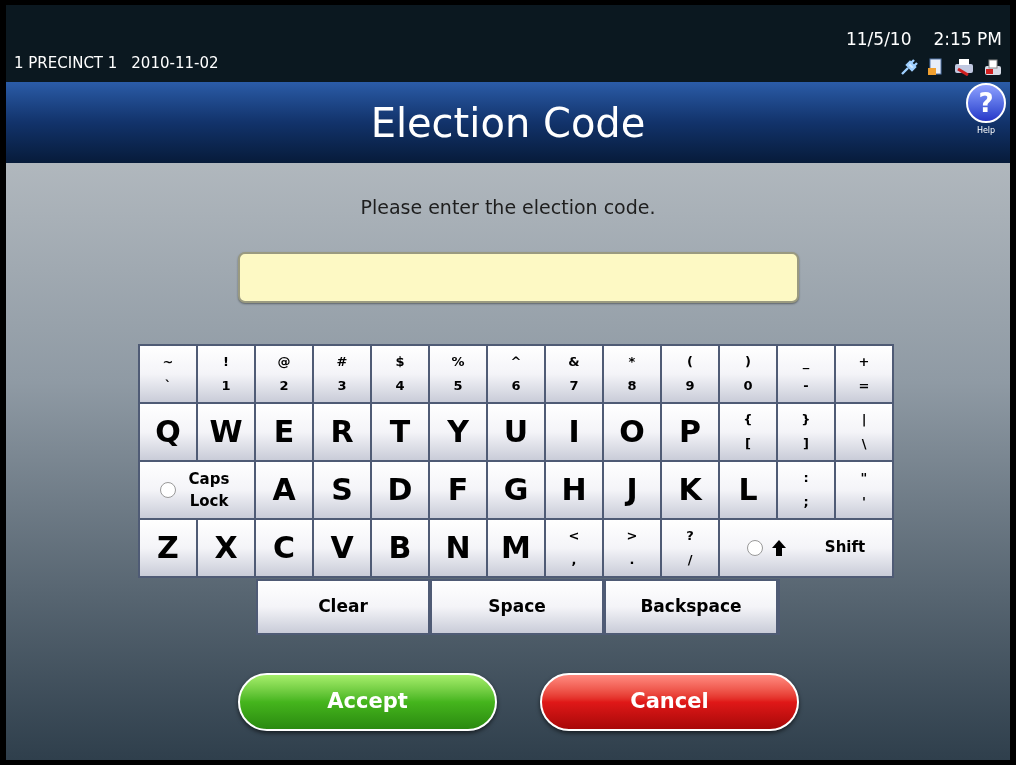  Describe the element at coordinates (632, 547) in the screenshot. I see `symbol-key: > .` at that location.